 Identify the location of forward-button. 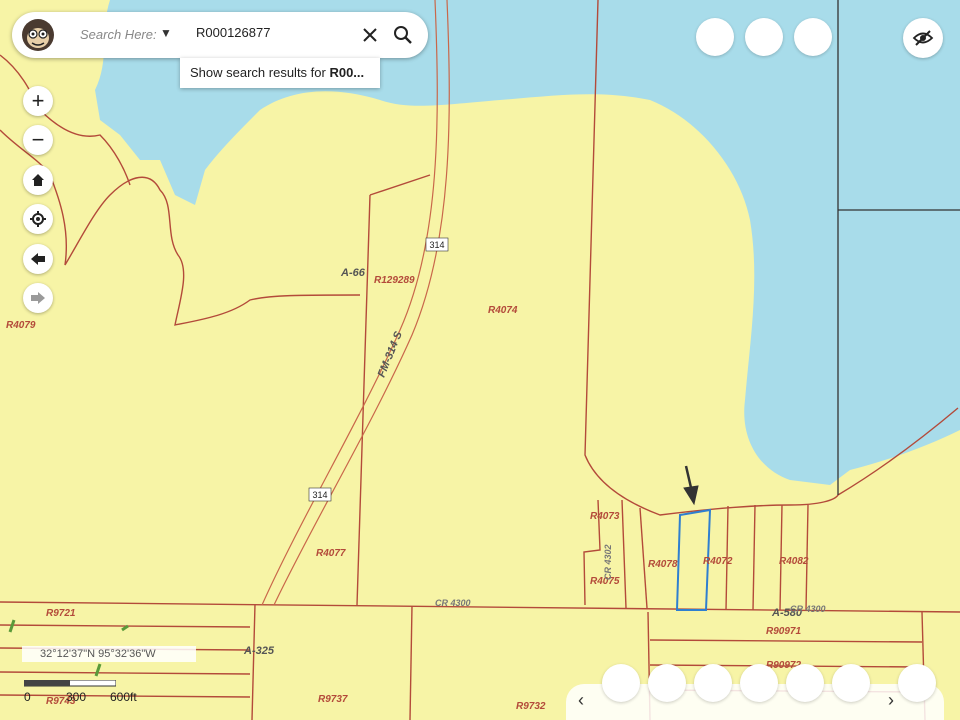
(38, 298).